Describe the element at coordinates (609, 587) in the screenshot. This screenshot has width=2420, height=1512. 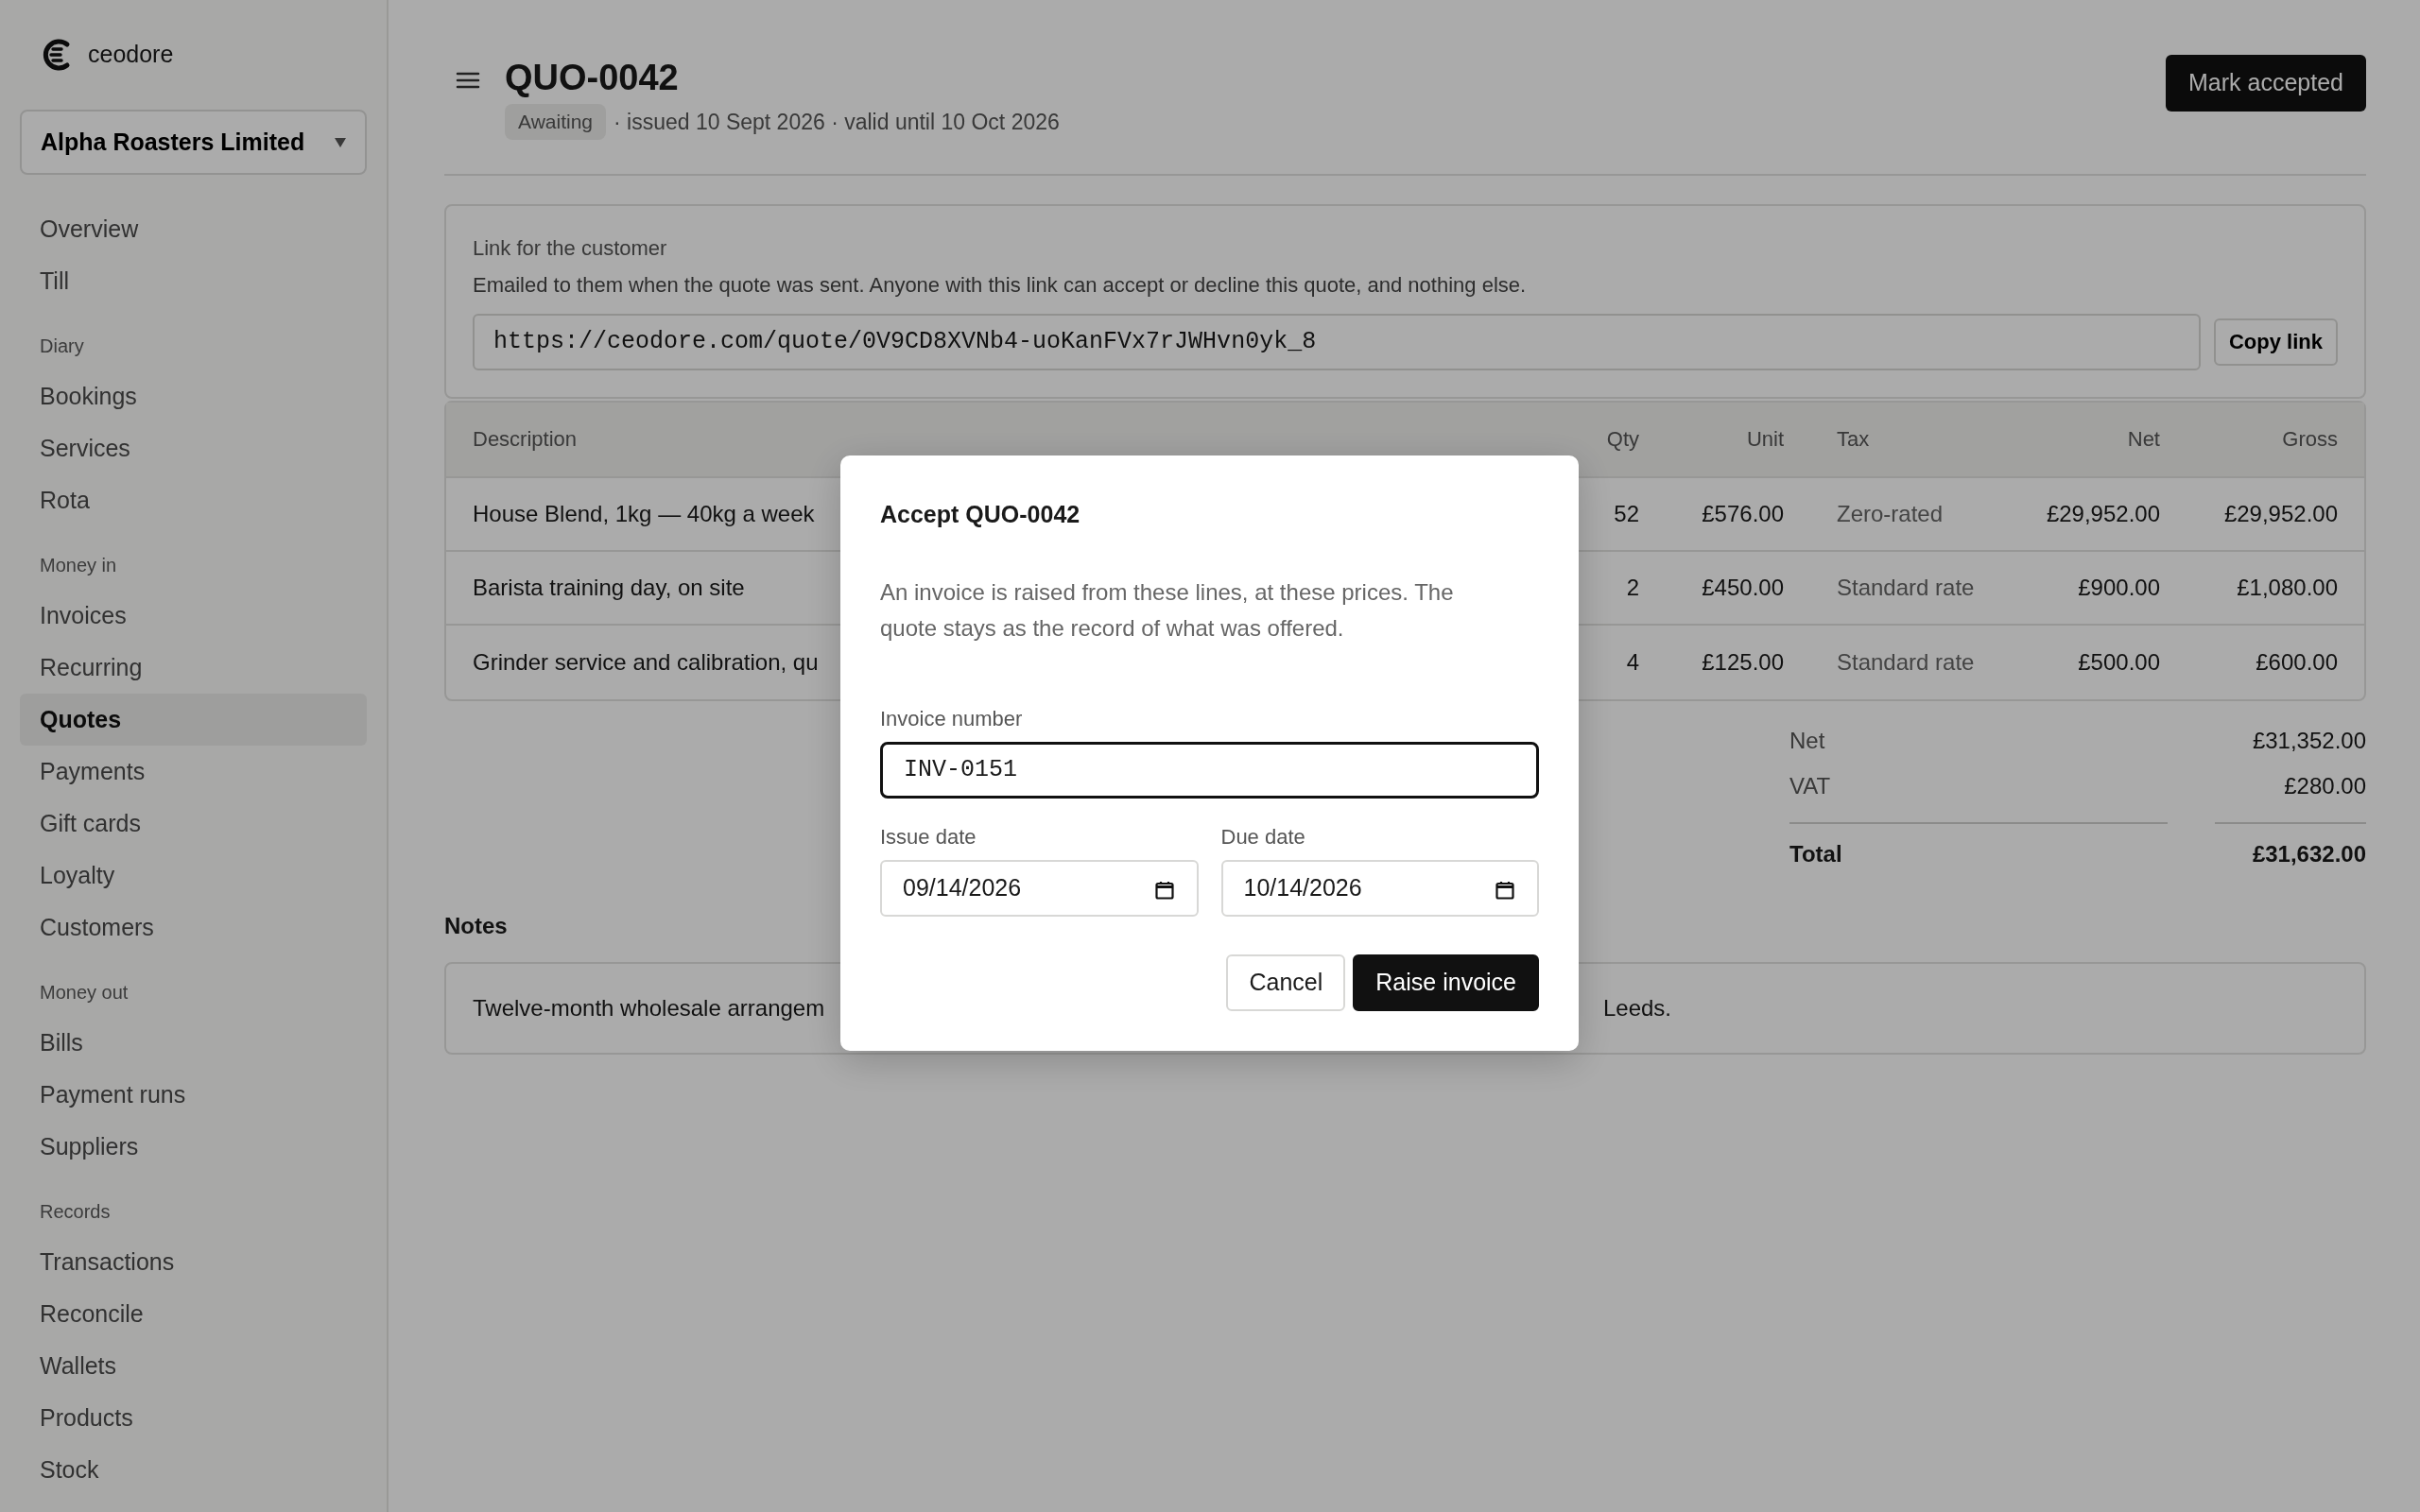
I see `table-cell: Barista training day, on site` at that location.